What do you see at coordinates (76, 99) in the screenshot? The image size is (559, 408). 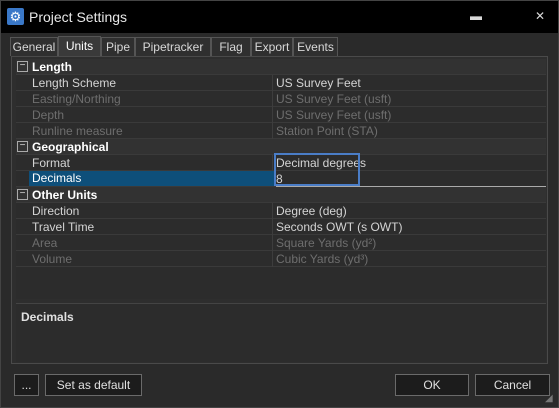 I see `property-name: Easting/Northing` at bounding box center [76, 99].